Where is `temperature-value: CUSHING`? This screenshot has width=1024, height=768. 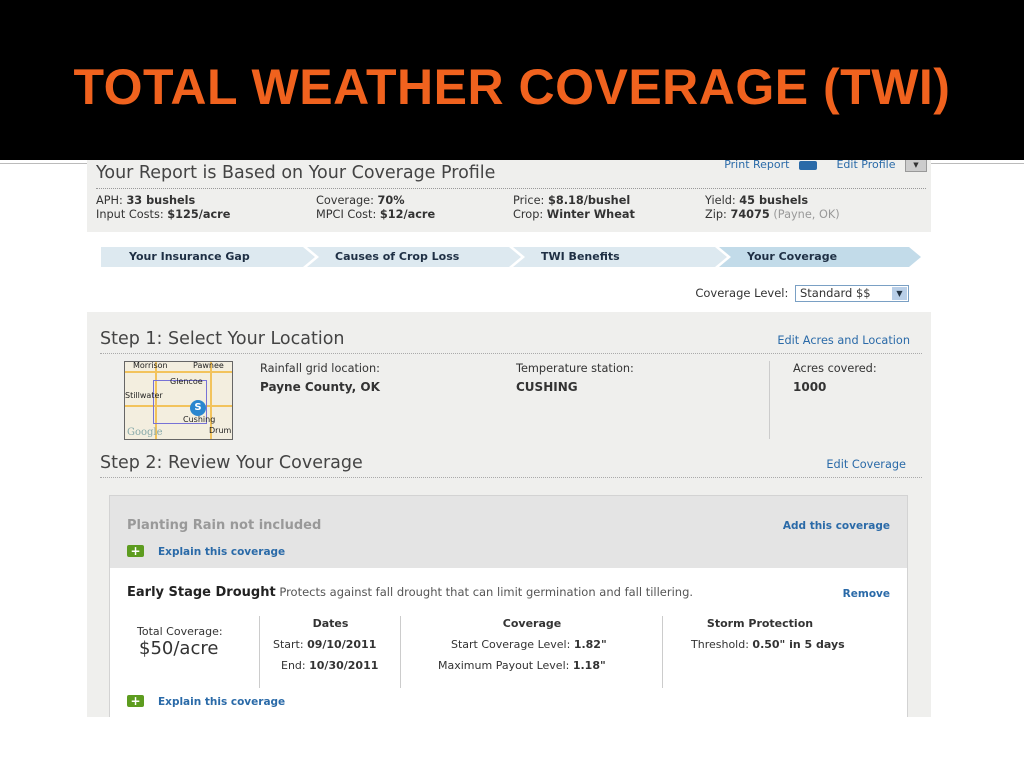 temperature-value: CUSHING is located at coordinates (547, 387).